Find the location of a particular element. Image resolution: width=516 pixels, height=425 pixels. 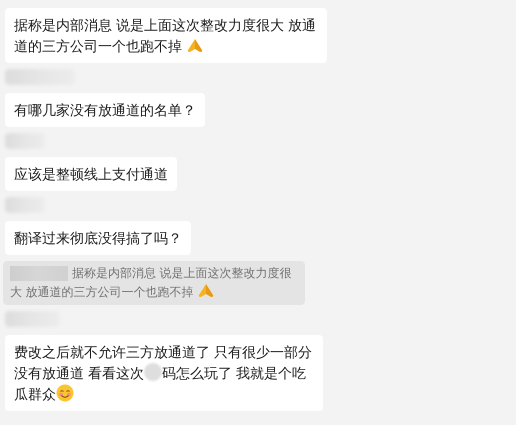

message-text: 费改之后就不允许三方放通道了 只有很少一部分没有放通道 看看这次 码怎么玩了 我就是个吃瓜群众 is located at coordinates (163, 373).